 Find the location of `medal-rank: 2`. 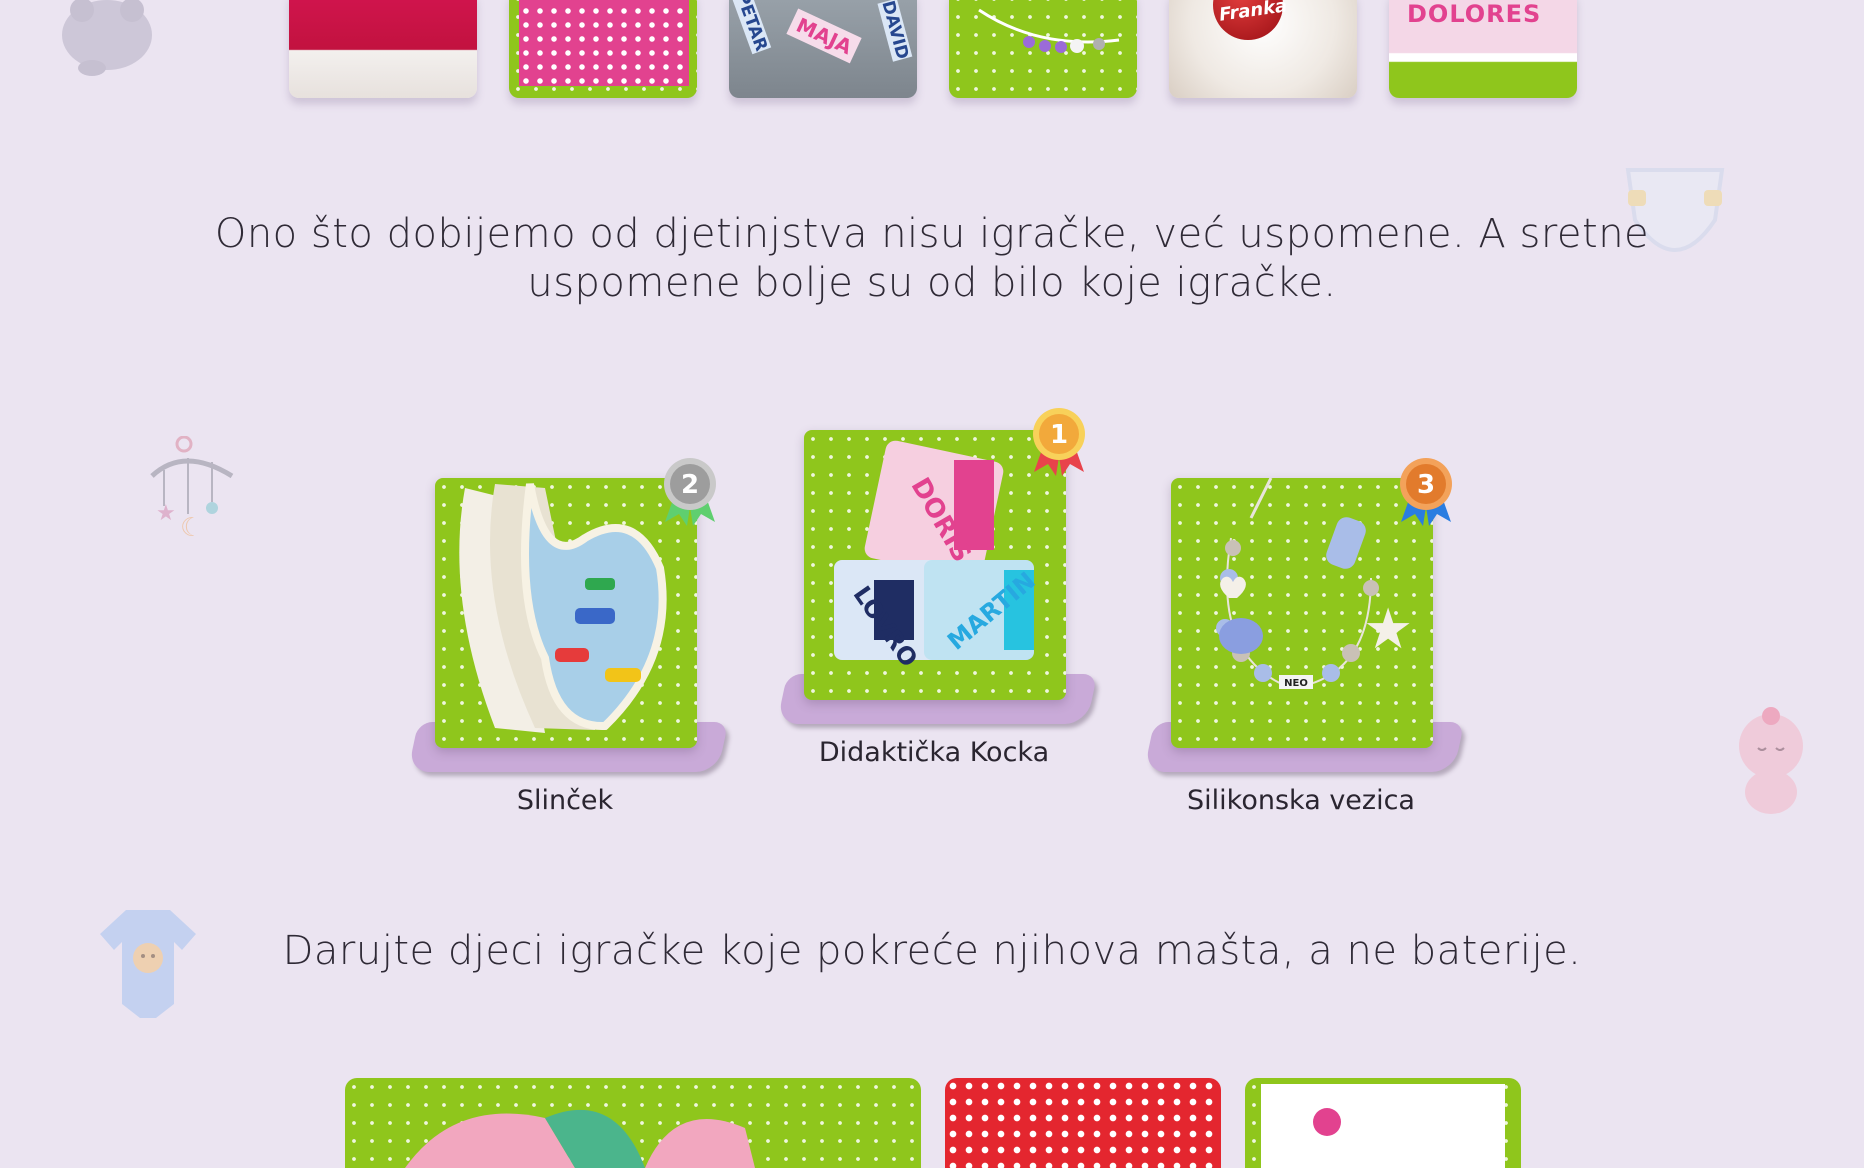

medal-rank: 2 is located at coordinates (690, 485).